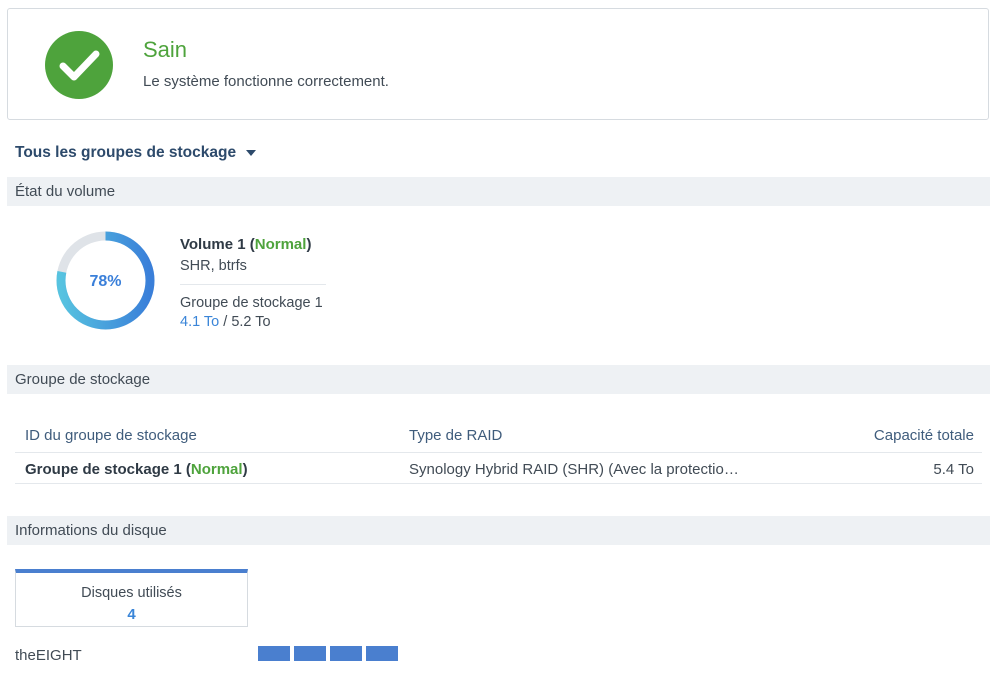 This screenshot has width=1000, height=676. What do you see at coordinates (455, 435) in the screenshot?
I see `column-header-raid-type: Type de RAID` at bounding box center [455, 435].